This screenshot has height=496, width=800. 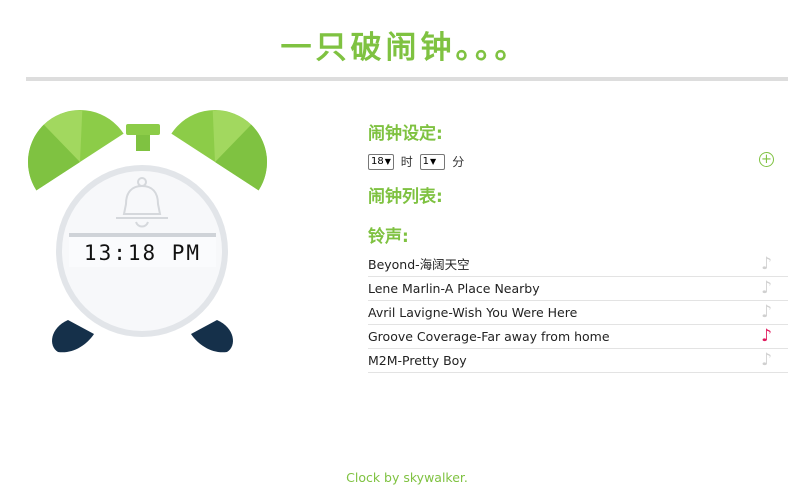 I want to click on ringtone-item: M2M-Pretty Boy ♪, so click(x=578, y=361).